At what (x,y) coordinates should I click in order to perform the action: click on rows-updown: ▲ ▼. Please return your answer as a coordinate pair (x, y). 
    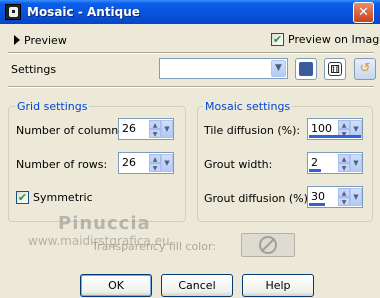
    Looking at the image, I should click on (155, 163).